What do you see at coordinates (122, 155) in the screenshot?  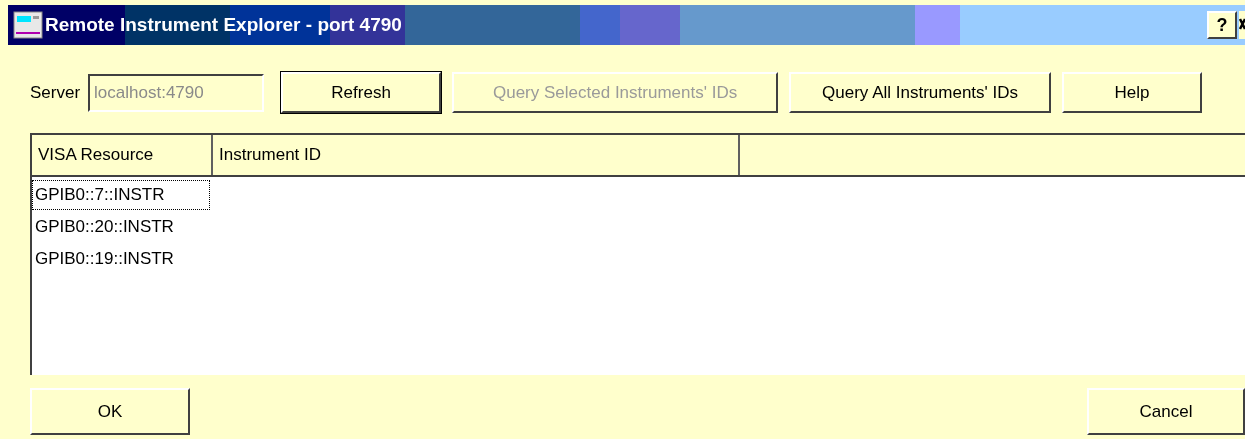 I see `column-header: VISA Resource` at bounding box center [122, 155].